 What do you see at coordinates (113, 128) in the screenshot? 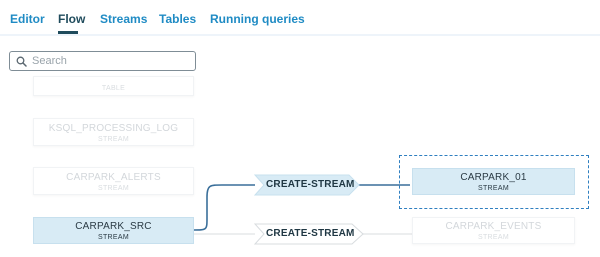
I see `node-name: KSQL_PROCESSING_LOG` at bounding box center [113, 128].